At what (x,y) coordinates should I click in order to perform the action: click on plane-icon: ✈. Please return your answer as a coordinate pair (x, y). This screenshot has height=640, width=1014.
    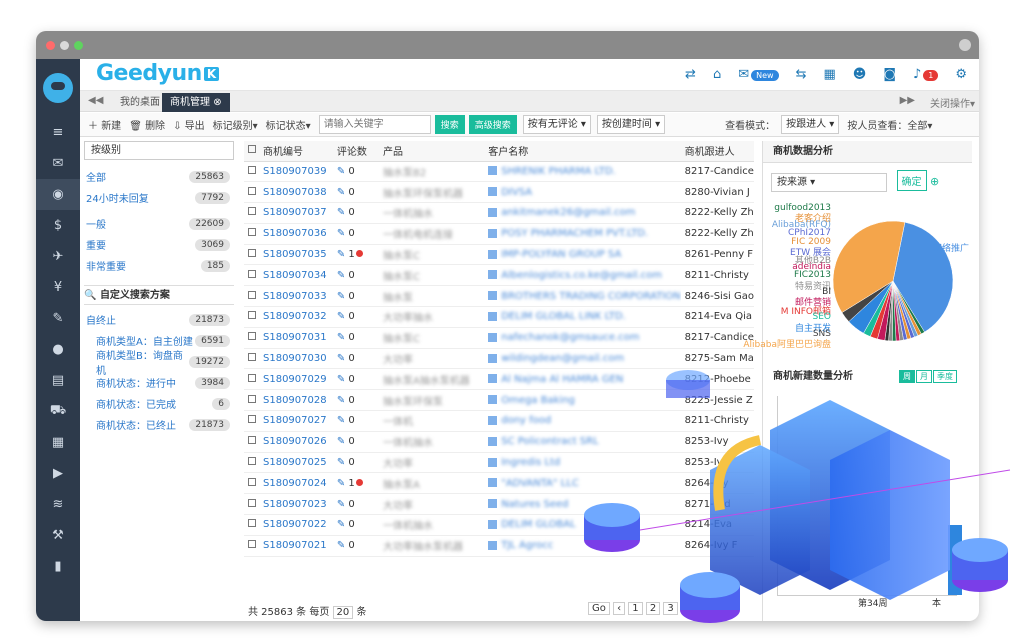
    Looking at the image, I should click on (58, 256).